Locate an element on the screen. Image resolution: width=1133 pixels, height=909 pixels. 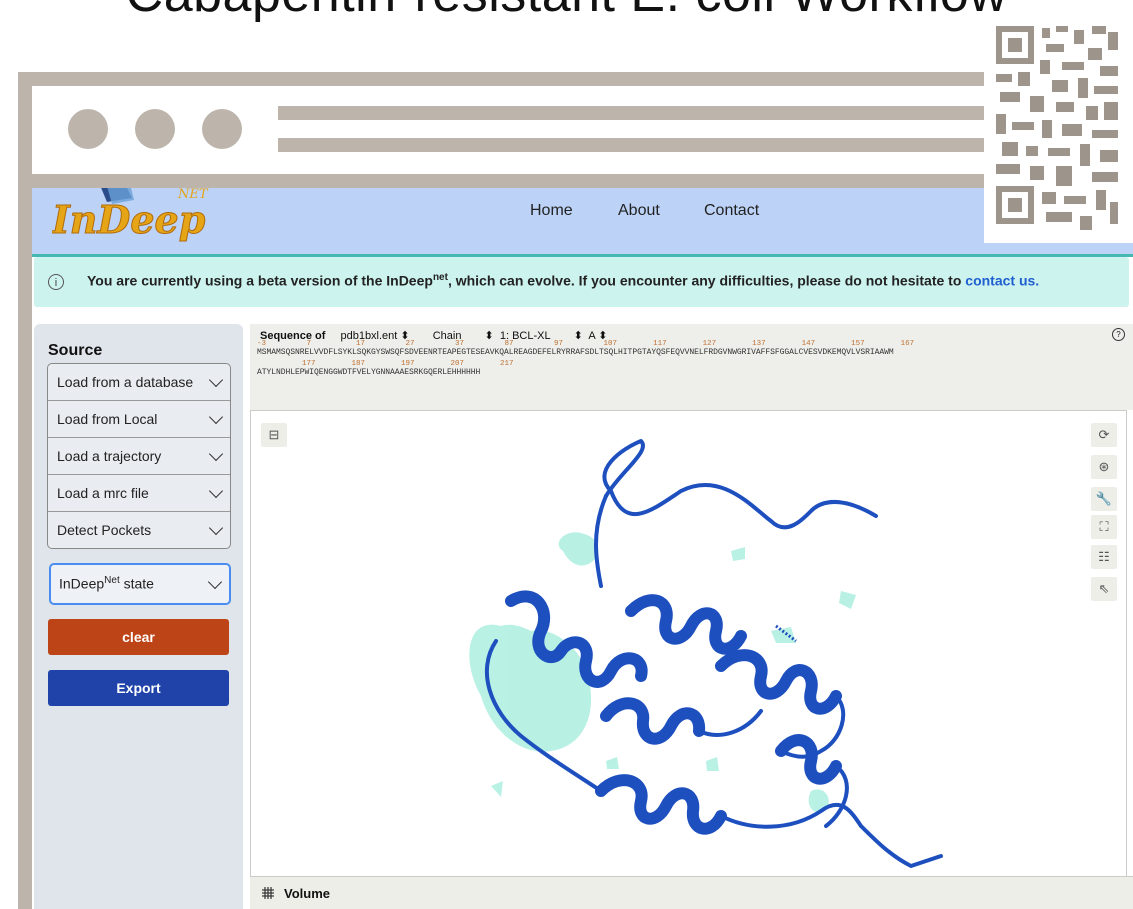
state-label-main: InDeep is located at coordinates (82, 583).